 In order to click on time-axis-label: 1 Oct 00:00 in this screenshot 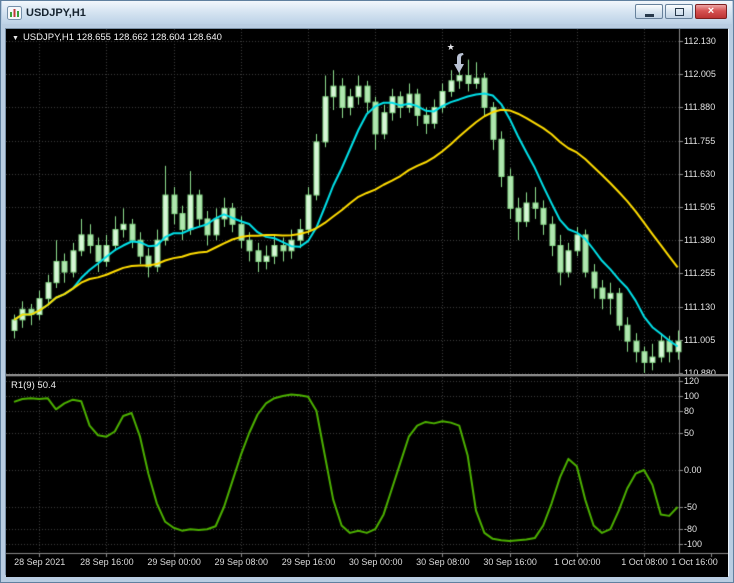, I will do `click(577, 562)`.